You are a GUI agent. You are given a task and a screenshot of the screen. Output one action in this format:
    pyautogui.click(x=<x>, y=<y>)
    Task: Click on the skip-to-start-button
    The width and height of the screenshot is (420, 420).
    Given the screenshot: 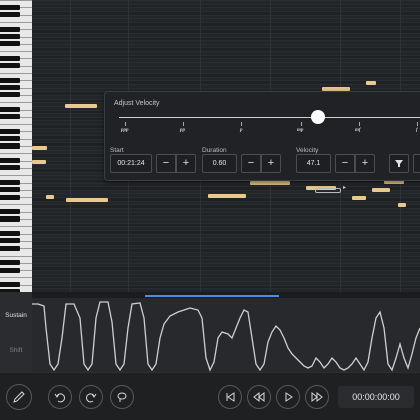 What is the action you would take?
    pyautogui.click(x=230, y=397)
    